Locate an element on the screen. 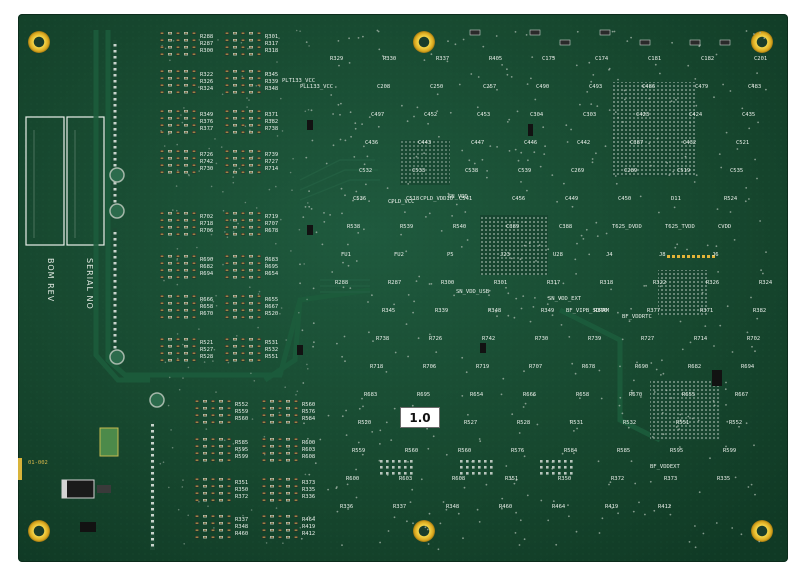 The image size is (800, 572). designator-label: C389 is located at coordinates (512, 227).